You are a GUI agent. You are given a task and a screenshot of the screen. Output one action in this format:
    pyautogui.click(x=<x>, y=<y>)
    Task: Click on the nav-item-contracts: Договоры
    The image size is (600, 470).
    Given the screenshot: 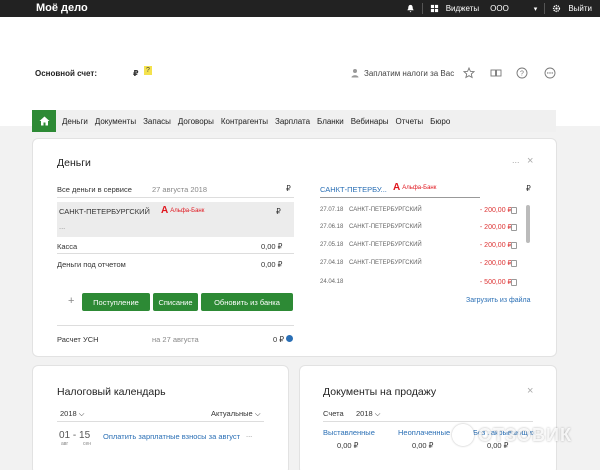 What is the action you would take?
    pyautogui.click(x=196, y=121)
    